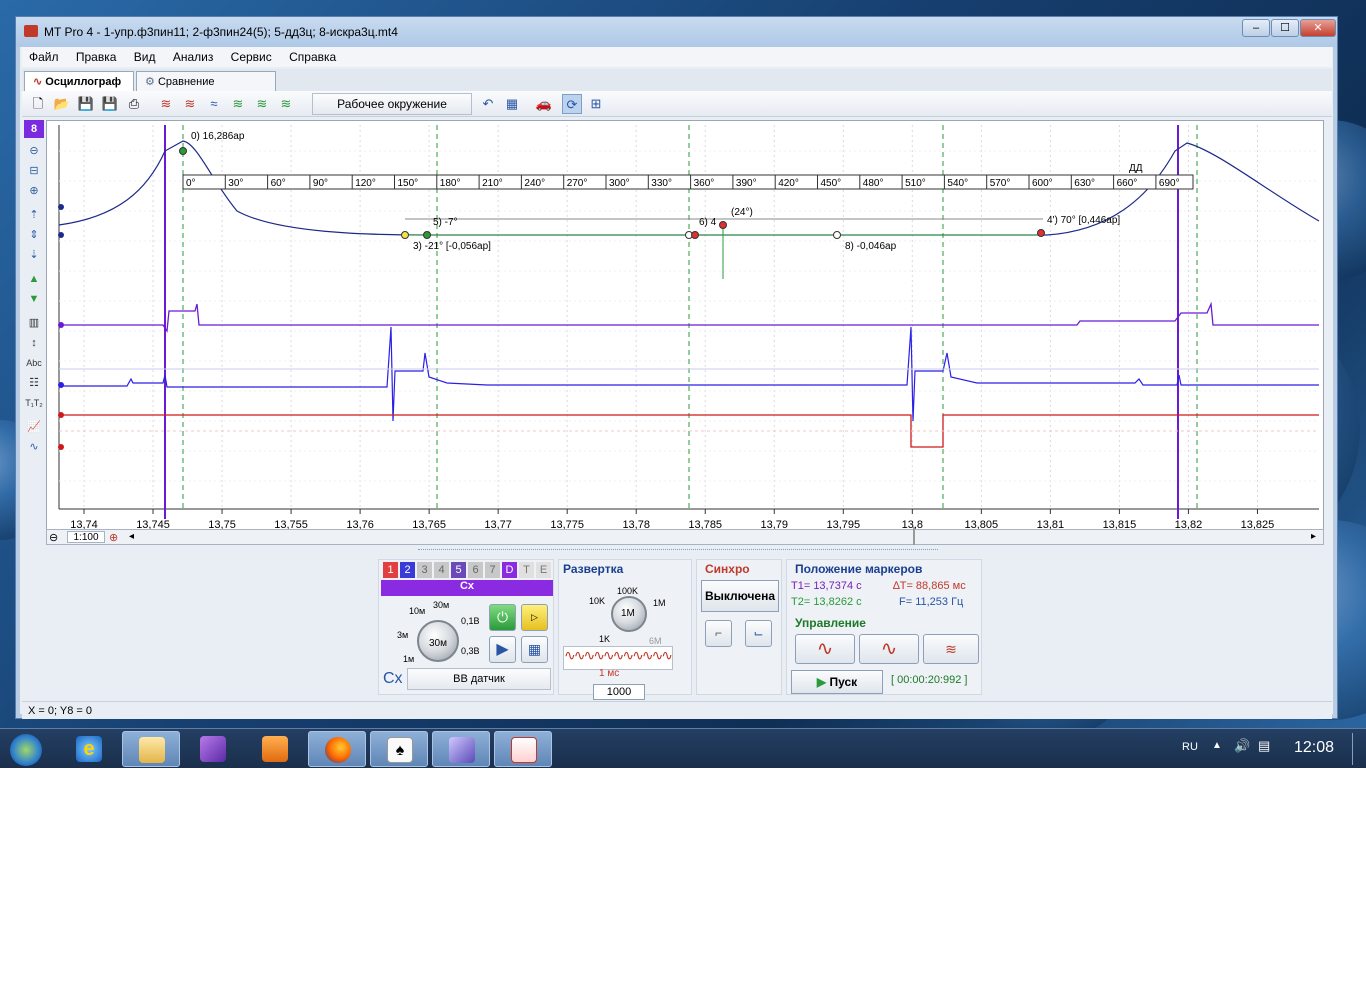  I want to click on markers-icon: ☷, so click(34, 383).